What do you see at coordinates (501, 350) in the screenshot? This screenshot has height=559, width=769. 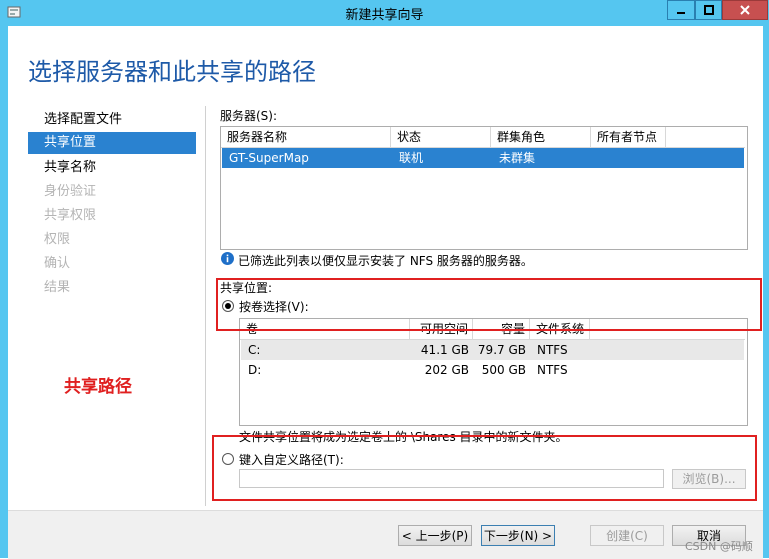 I see `volume-capacity: 79.7 GB` at bounding box center [501, 350].